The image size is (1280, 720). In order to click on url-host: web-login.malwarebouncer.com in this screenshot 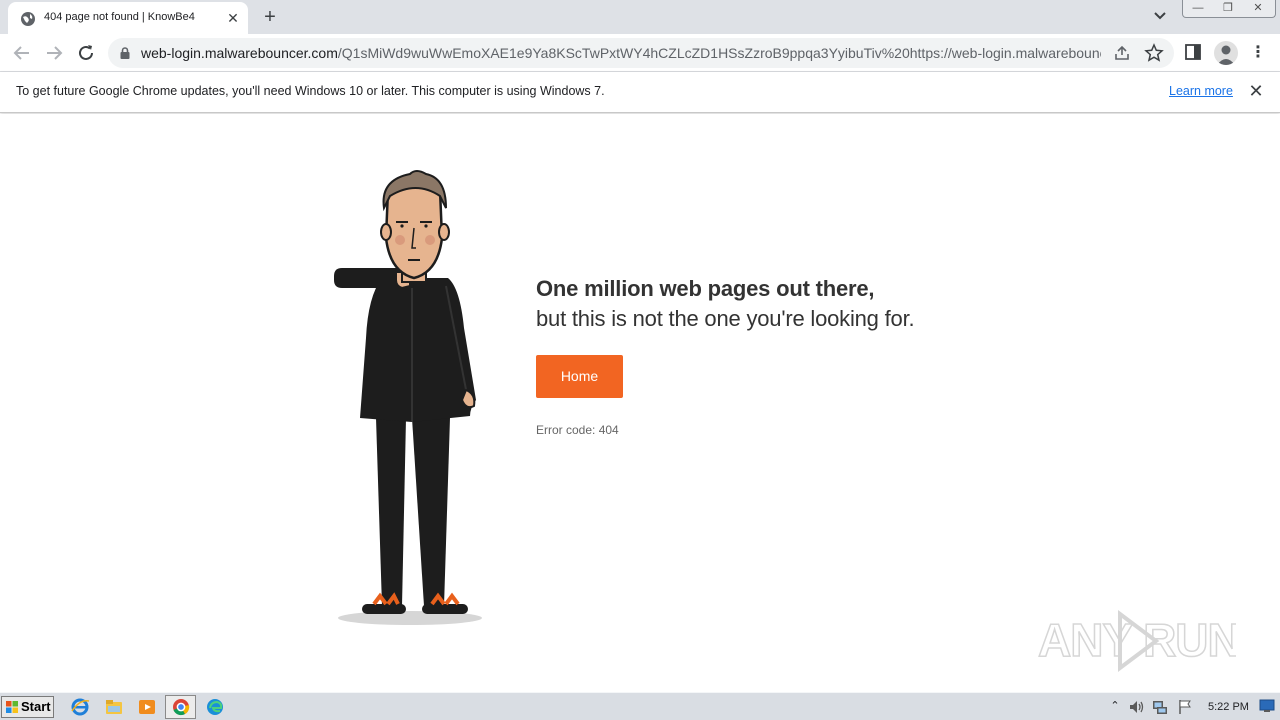, I will do `click(239, 53)`.